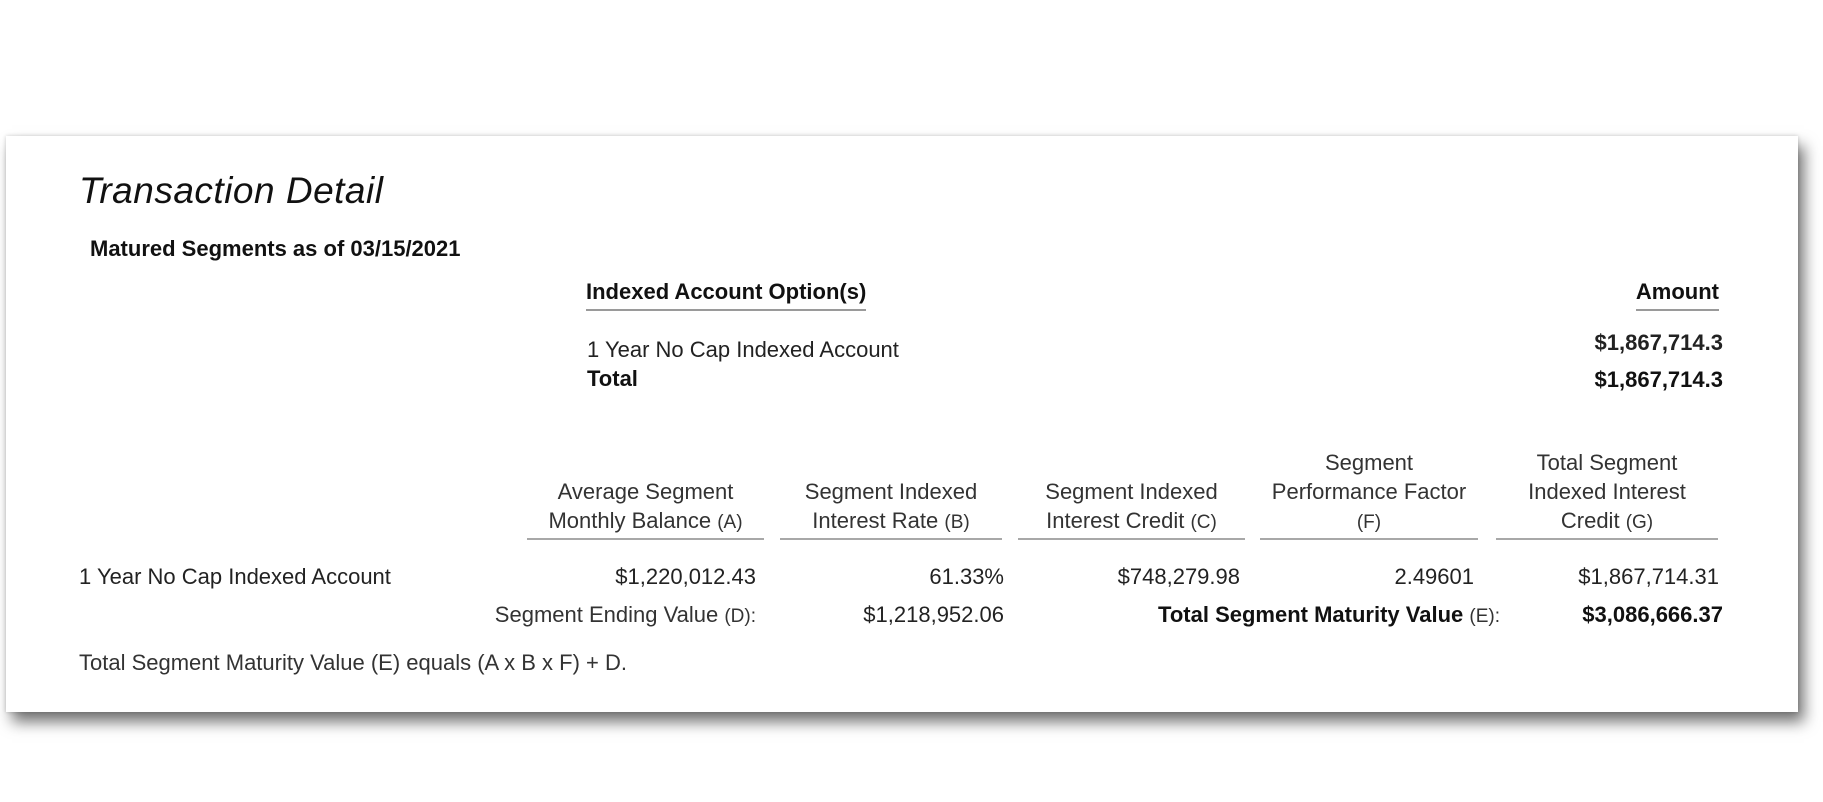 This screenshot has height=802, width=1823. Describe the element at coordinates (1203, 522) in the screenshot. I see `column-header-code: (C)` at that location.